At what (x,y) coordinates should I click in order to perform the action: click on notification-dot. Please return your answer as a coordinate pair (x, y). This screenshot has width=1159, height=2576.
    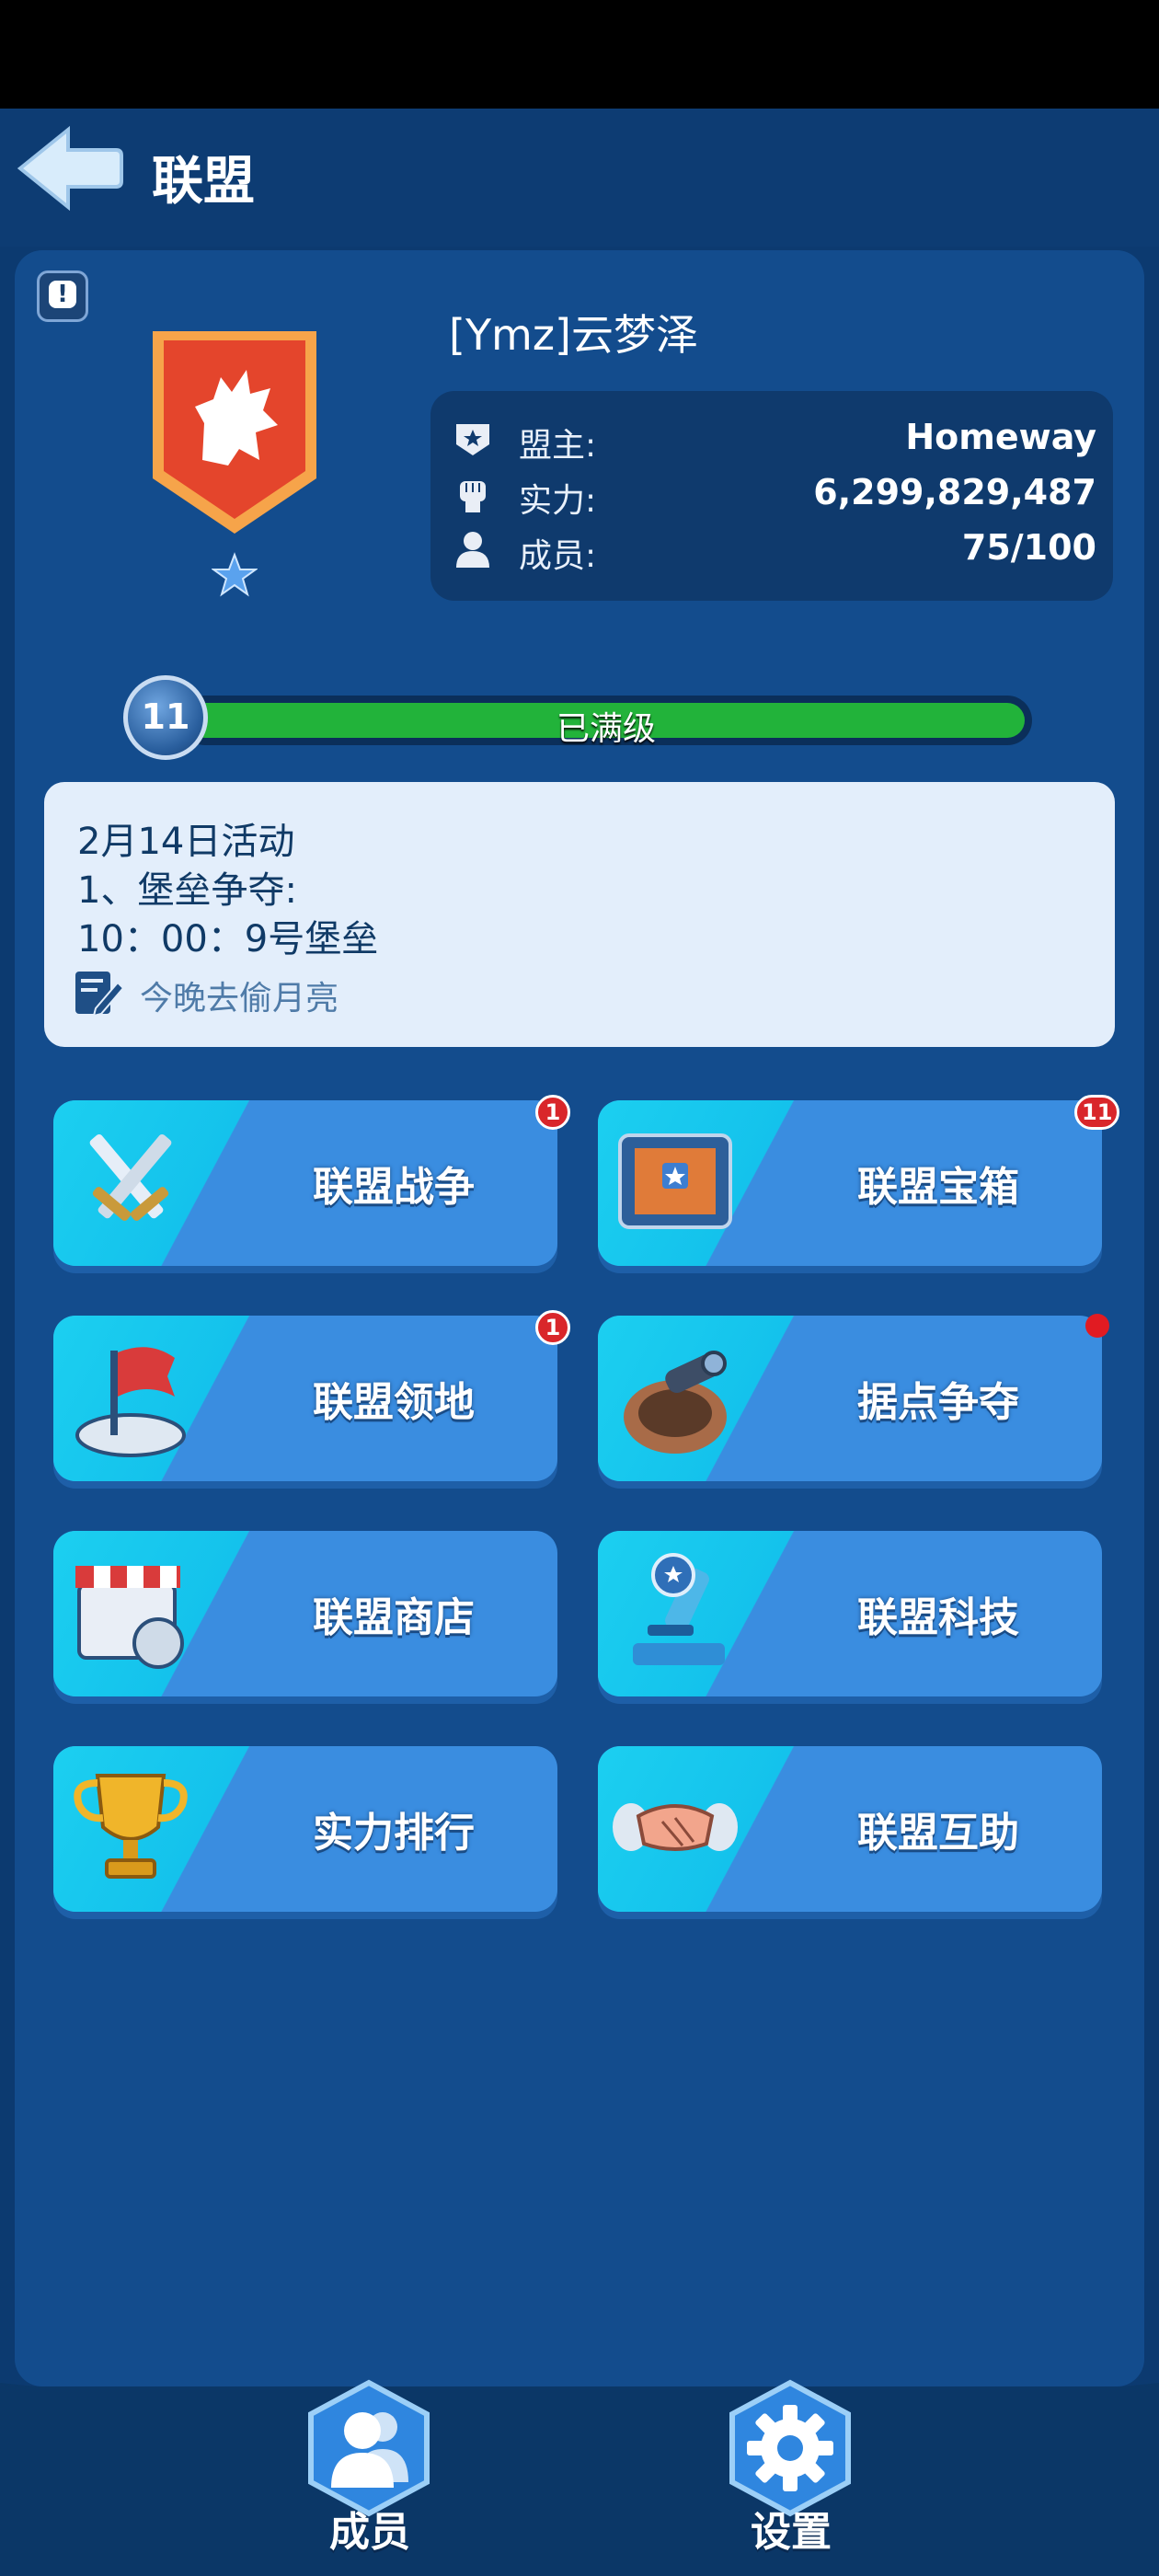
    Looking at the image, I should click on (1097, 1326).